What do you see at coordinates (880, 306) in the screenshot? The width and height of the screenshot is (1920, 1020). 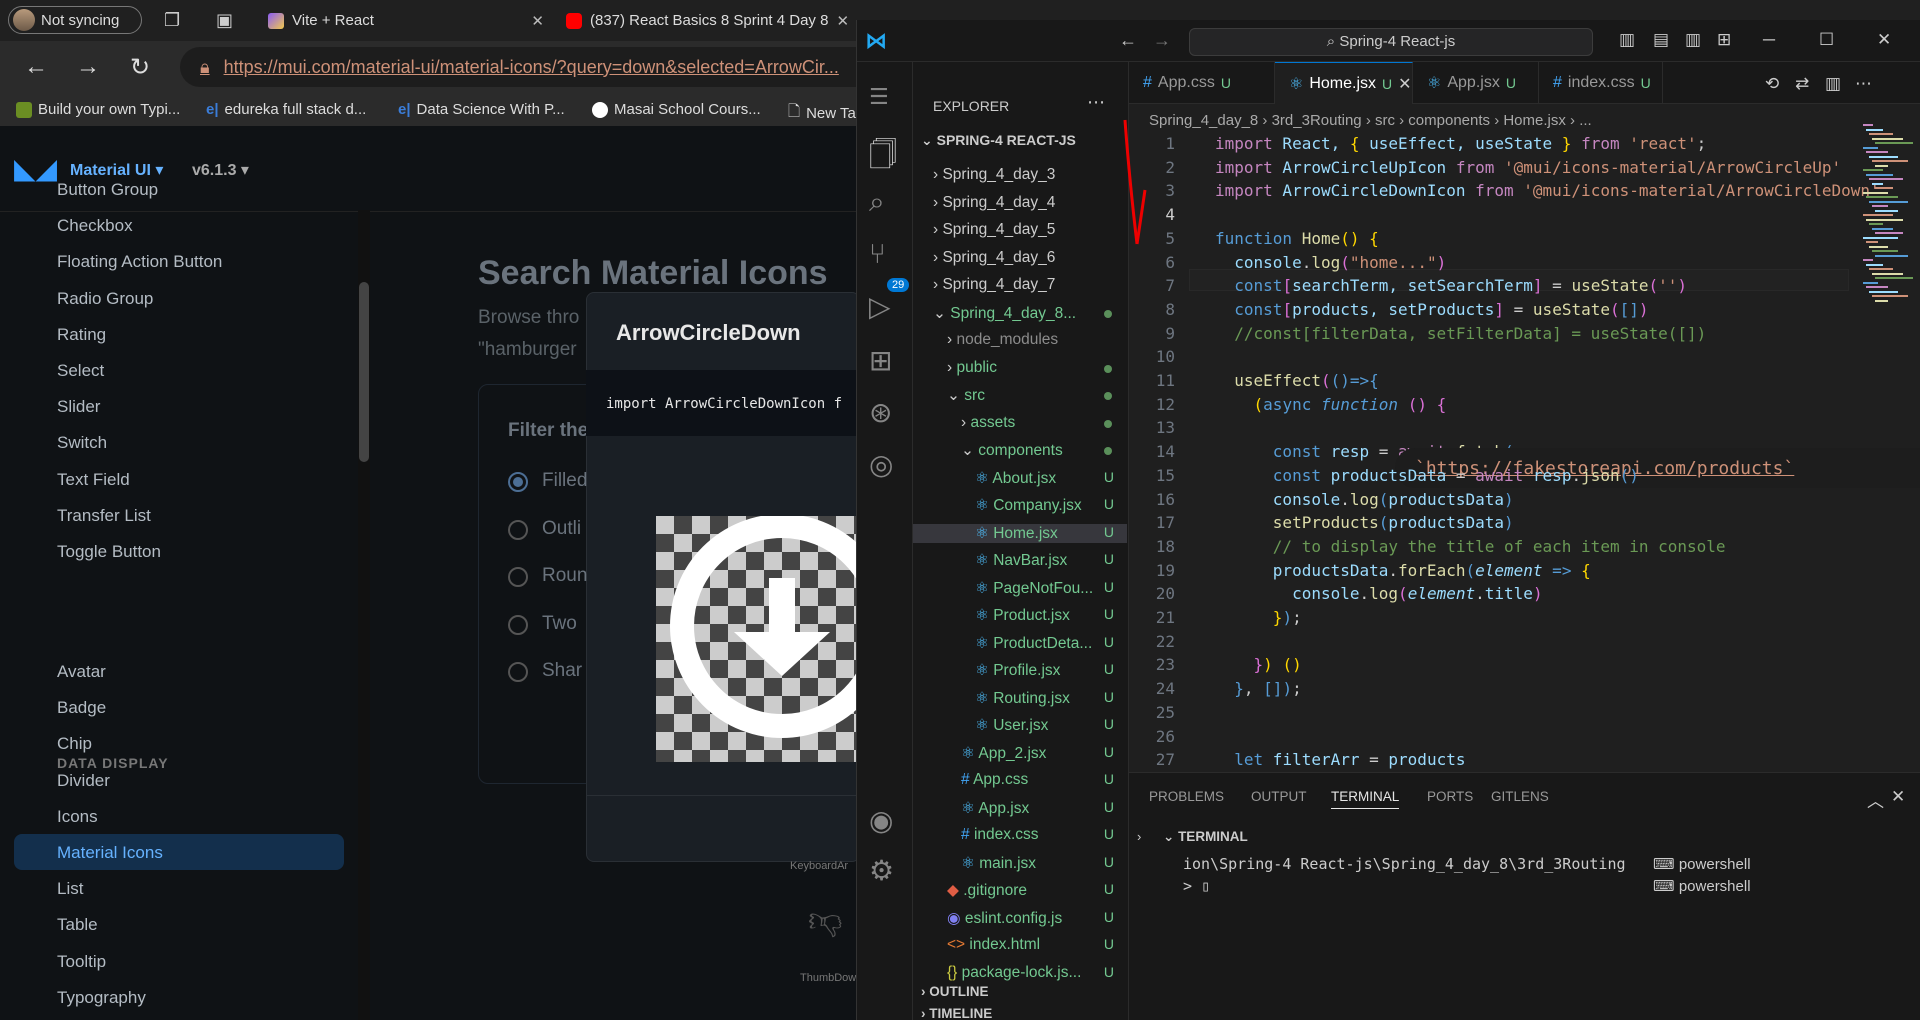 I see `run-debug-icon: ▷` at bounding box center [880, 306].